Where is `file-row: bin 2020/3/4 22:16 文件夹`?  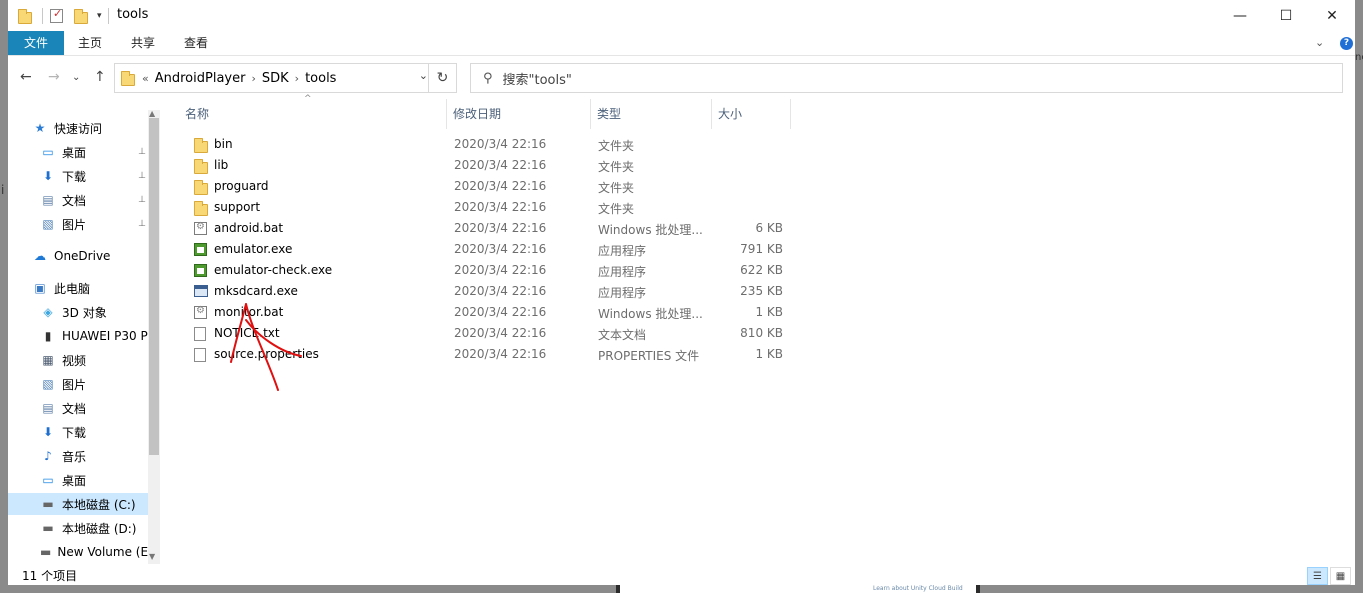
file-row: bin 2020/3/4 22:16 文件夹 is located at coordinates (485, 144).